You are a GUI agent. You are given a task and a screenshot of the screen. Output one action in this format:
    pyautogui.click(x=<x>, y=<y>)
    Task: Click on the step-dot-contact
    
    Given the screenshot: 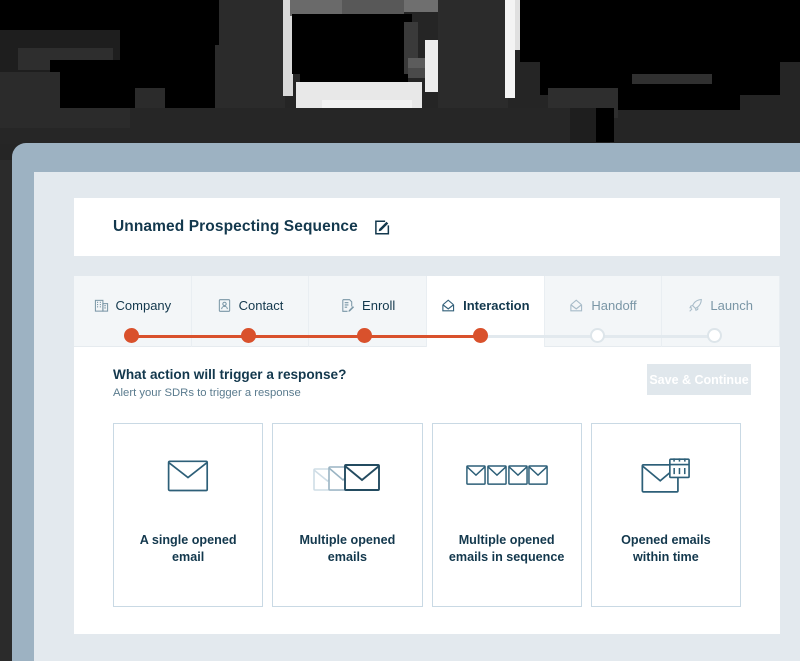 What is the action you would take?
    pyautogui.click(x=248, y=335)
    